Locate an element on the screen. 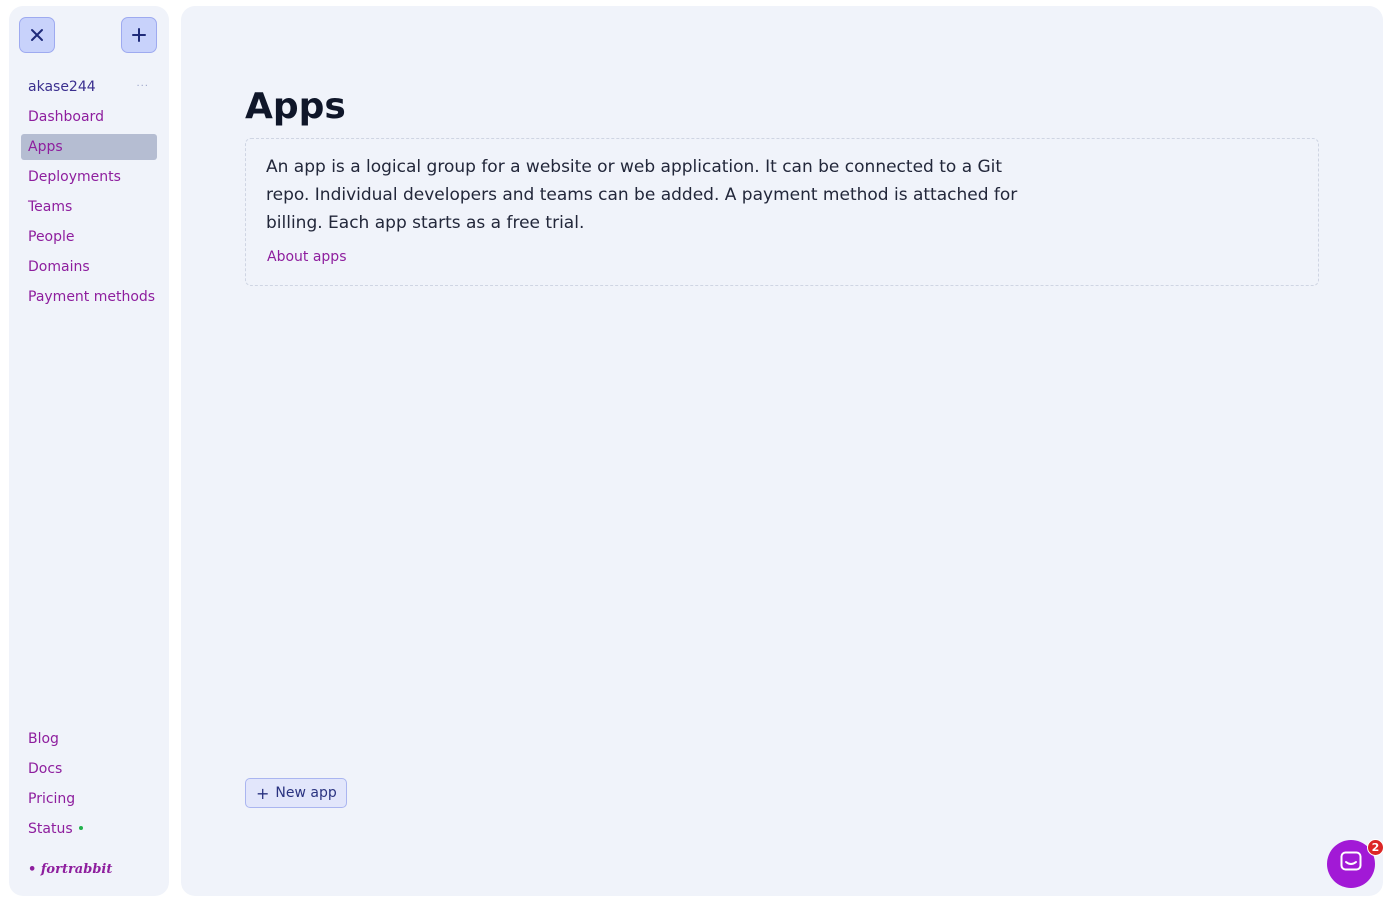 The height and width of the screenshot is (907, 1391). close-sidebar-button is located at coordinates (37, 35).